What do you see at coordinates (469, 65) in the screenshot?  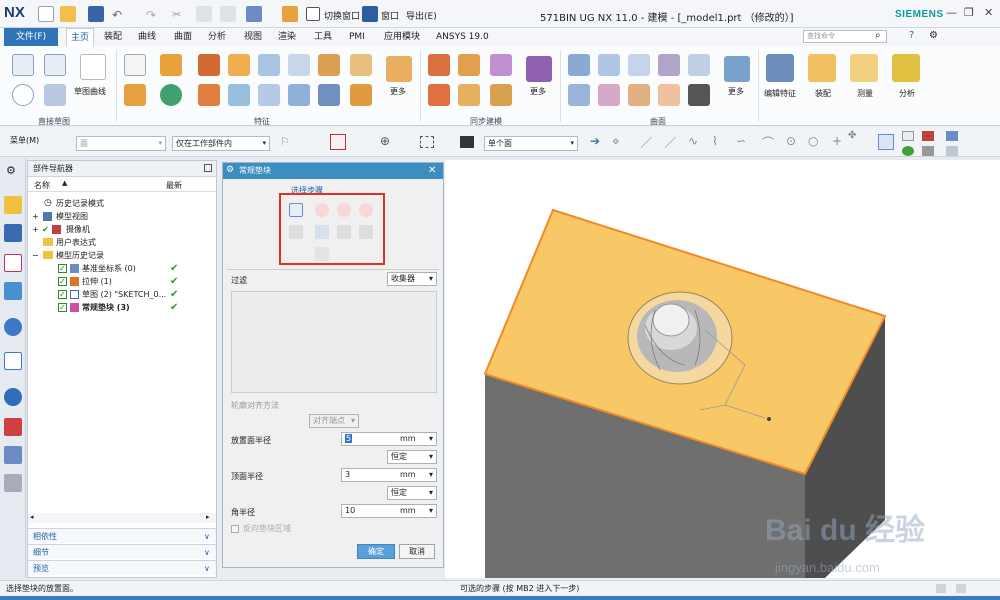 I see `pull-face-icon` at bounding box center [469, 65].